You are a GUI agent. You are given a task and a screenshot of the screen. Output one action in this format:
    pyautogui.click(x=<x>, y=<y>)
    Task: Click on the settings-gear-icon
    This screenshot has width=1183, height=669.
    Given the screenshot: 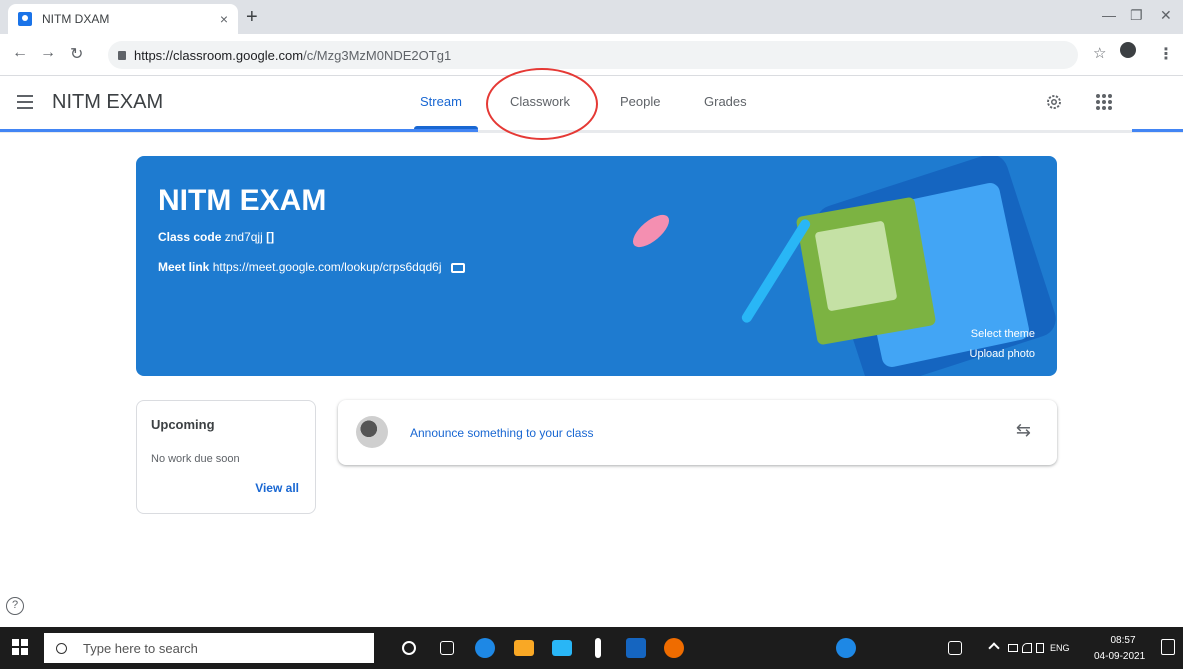 What is the action you would take?
    pyautogui.click(x=1054, y=102)
    